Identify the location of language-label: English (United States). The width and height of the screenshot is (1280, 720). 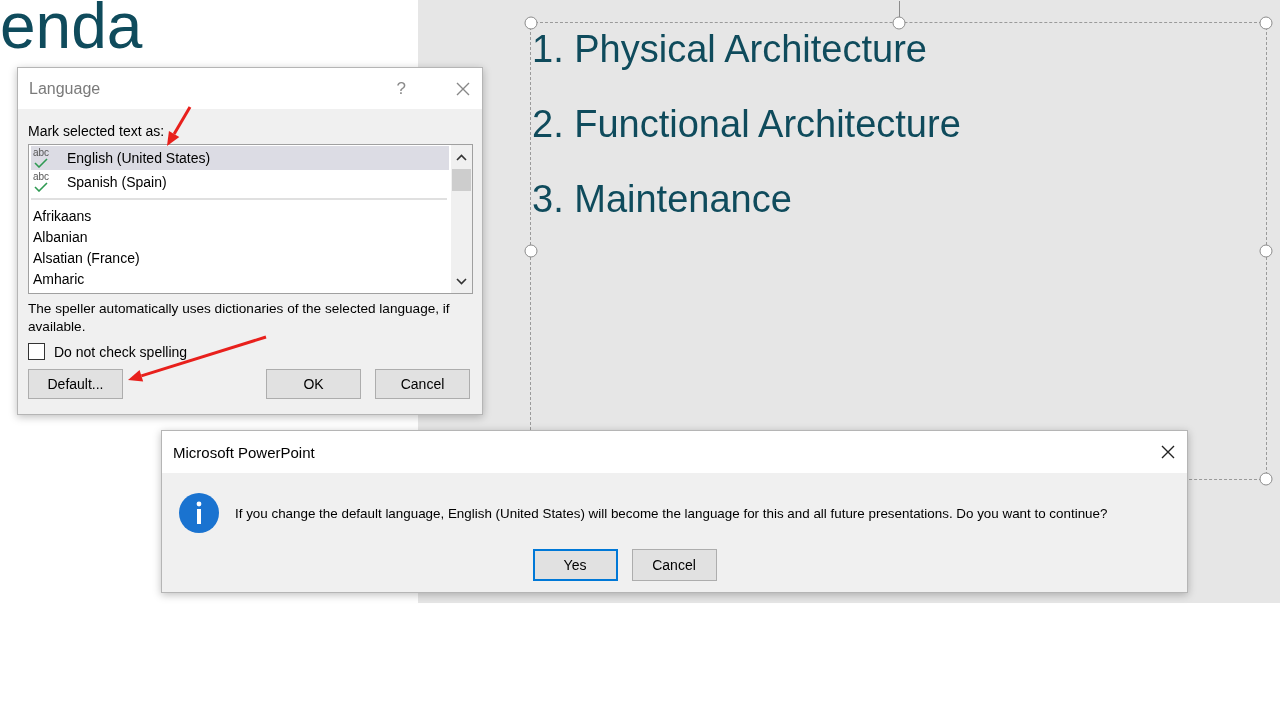
(139, 158).